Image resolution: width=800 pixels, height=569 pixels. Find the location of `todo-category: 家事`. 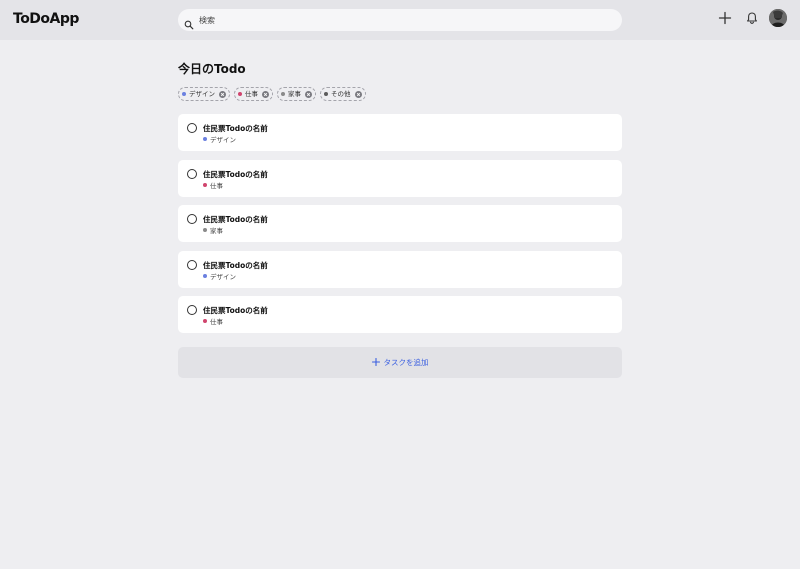

todo-category: 家事 is located at coordinates (213, 230).